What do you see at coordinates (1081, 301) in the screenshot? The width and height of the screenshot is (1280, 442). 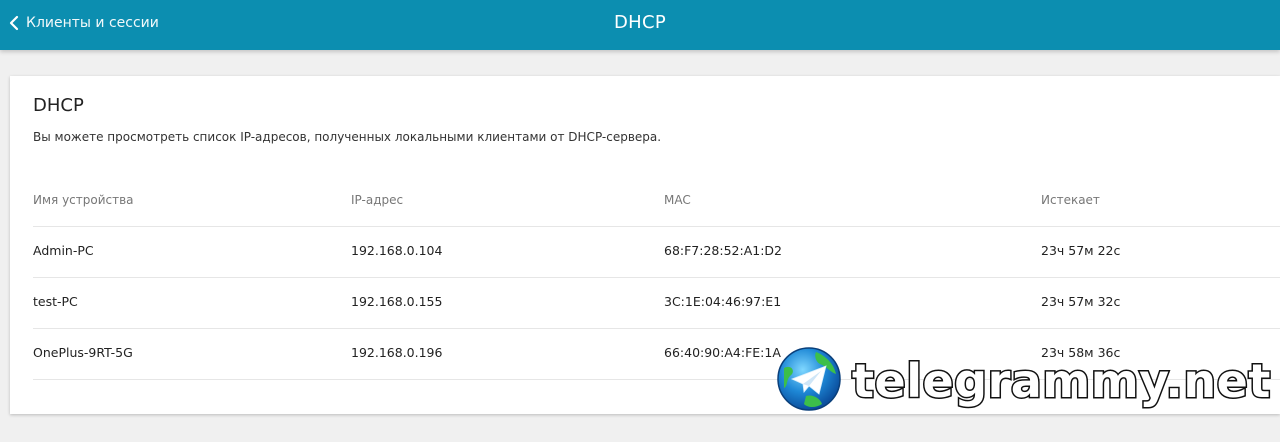 I see `expires-cell: 23ч 57м 32с` at bounding box center [1081, 301].